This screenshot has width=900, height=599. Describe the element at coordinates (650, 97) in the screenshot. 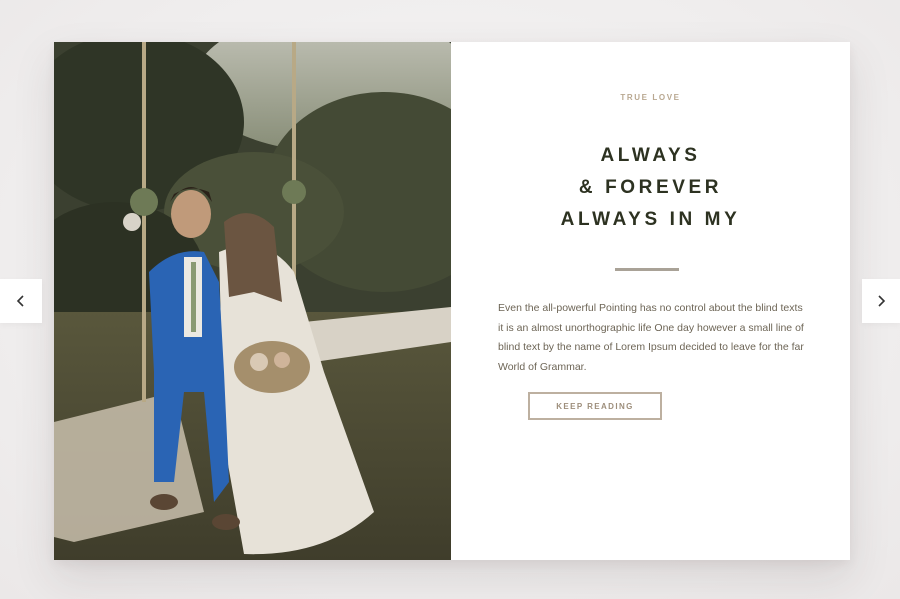

I see `slide-eyebrow: TRUE LOVE` at that location.